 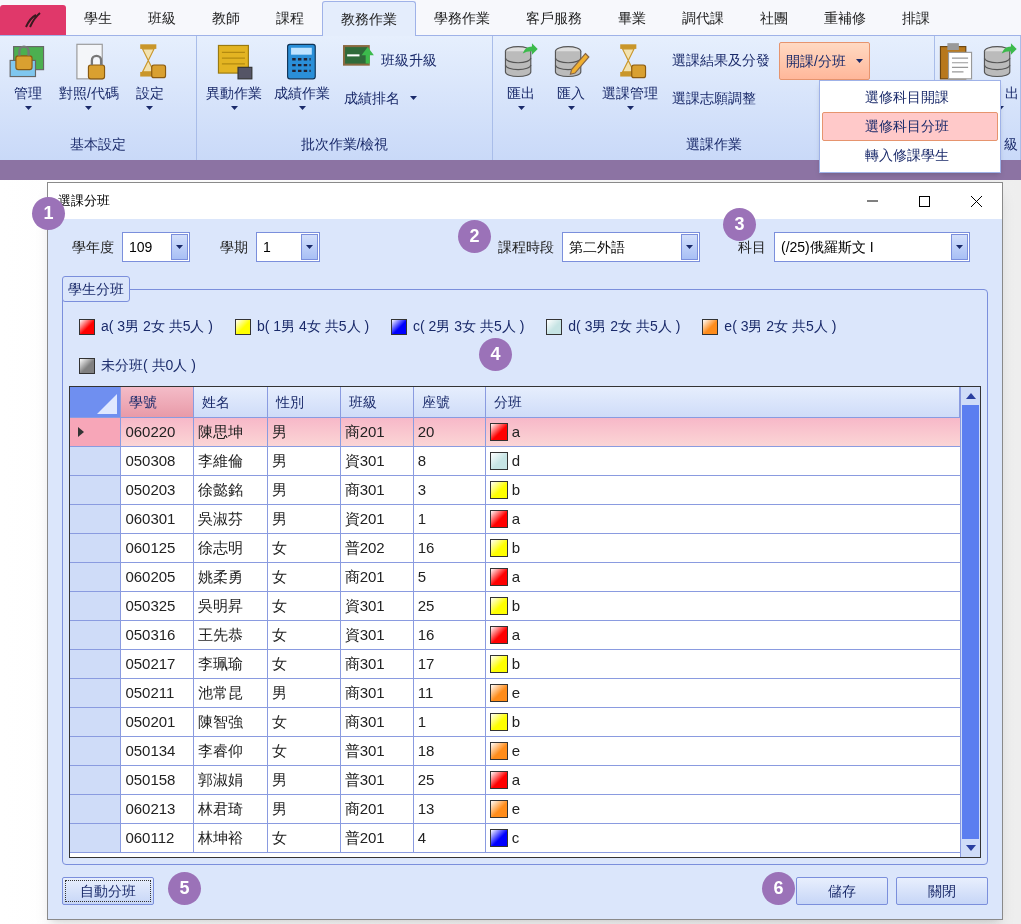 I want to click on field-label: 學年度, so click(x=93, y=247).